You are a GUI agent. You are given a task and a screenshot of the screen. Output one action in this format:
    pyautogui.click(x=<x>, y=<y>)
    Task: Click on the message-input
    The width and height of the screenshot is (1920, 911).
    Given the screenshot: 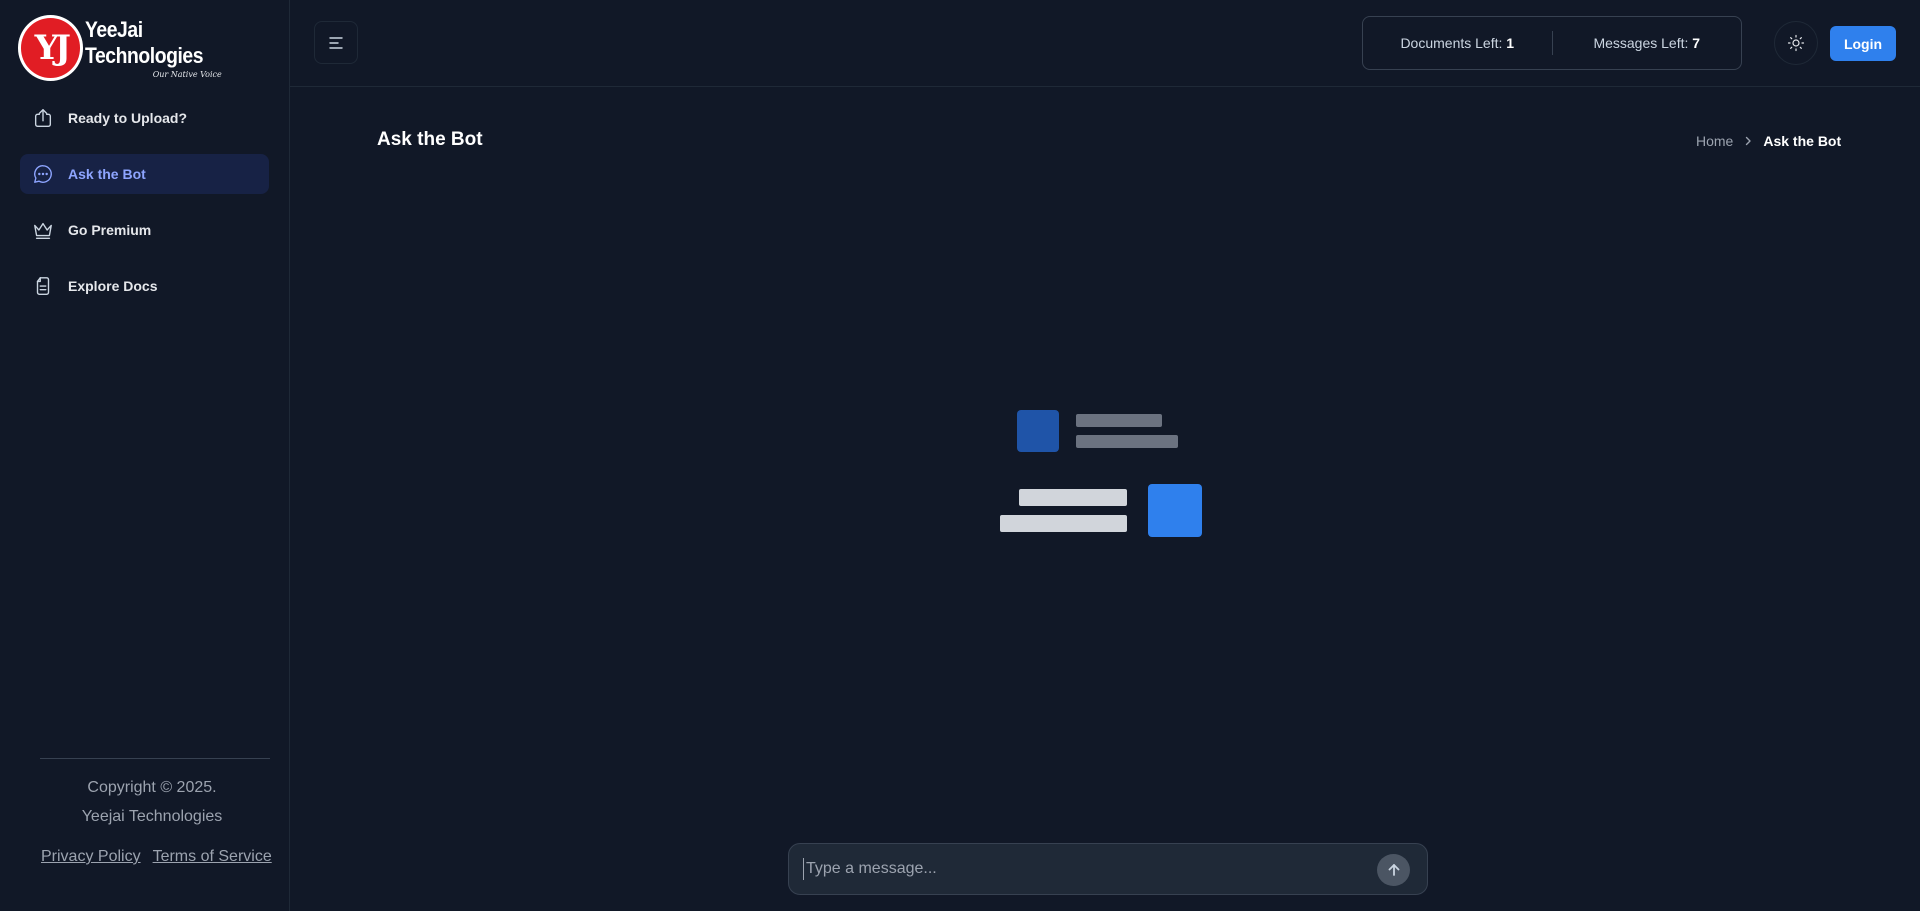 What is the action you would take?
    pyautogui.click(x=1083, y=869)
    